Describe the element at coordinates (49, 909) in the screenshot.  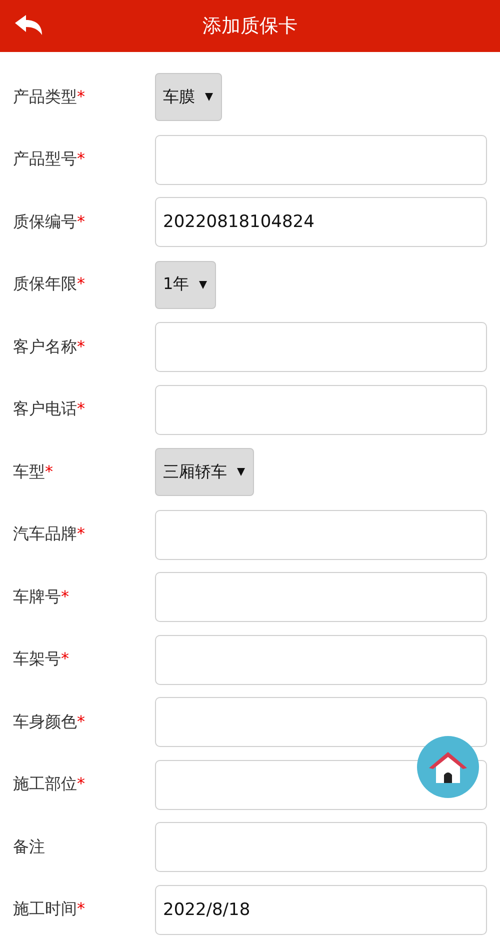
I see `field-label: 施工时间*` at that location.